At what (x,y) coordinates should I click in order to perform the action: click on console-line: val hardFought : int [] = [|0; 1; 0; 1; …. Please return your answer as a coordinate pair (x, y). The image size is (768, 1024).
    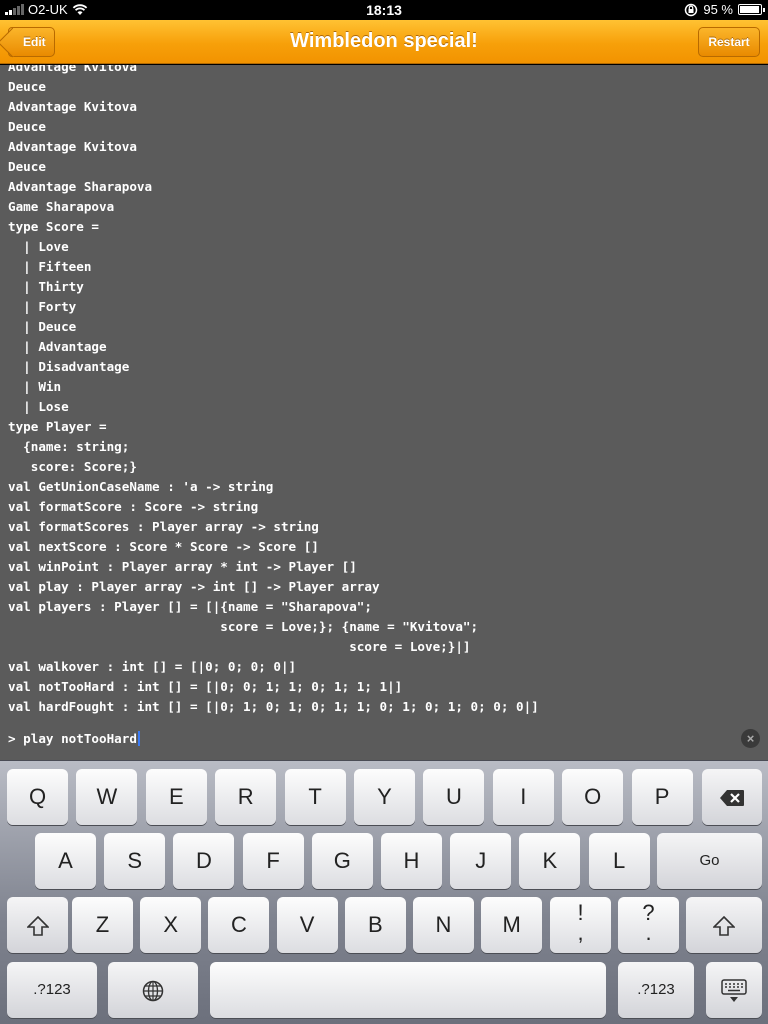
    Looking at the image, I should click on (273, 706).